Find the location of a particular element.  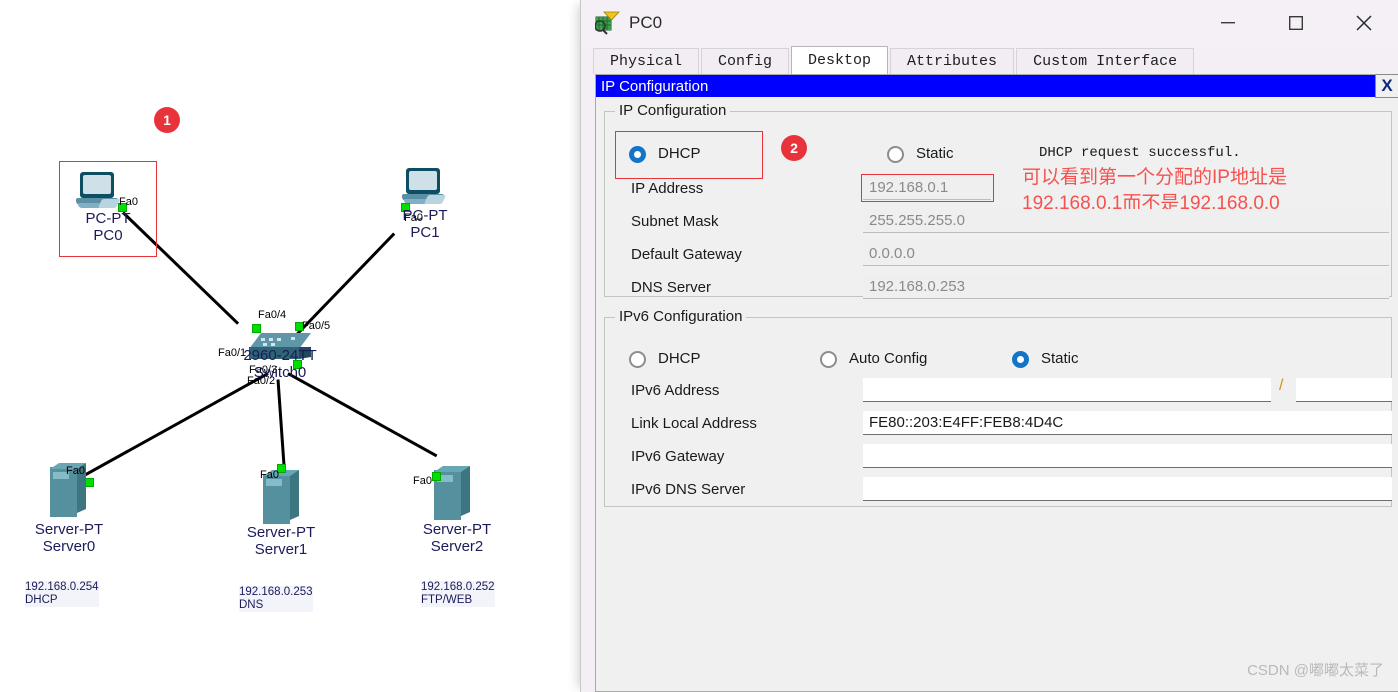

ipv6-gateway-field is located at coordinates (1127, 456).